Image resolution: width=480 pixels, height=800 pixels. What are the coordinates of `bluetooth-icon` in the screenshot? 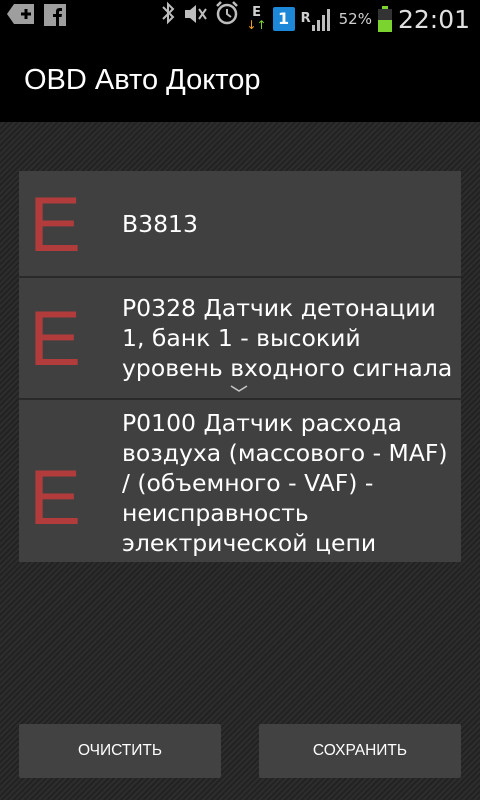 It's located at (168, 19).